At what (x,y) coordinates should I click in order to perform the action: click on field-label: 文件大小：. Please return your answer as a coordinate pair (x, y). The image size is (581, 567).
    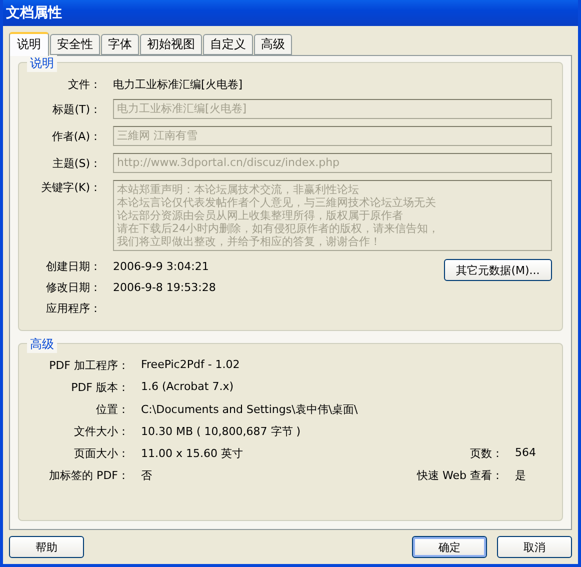
    Looking at the image, I should click on (101, 431).